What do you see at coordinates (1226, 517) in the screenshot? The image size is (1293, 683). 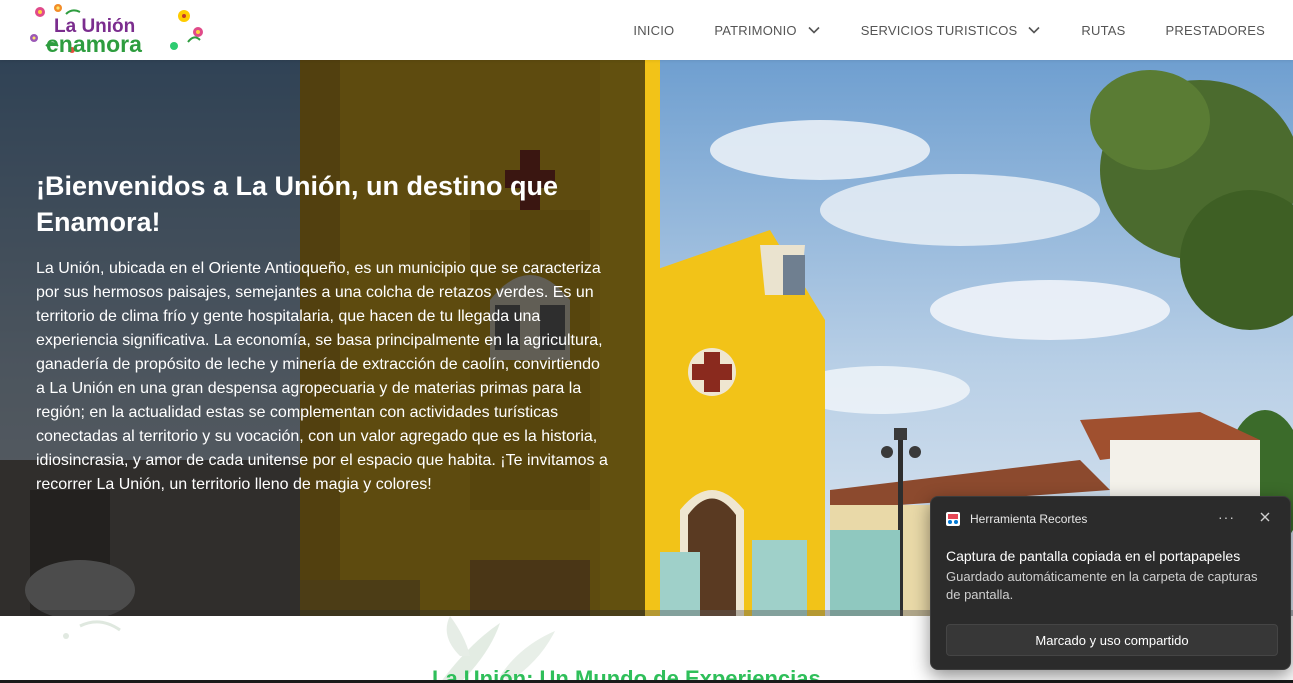 I see `more-options-icon: ···` at bounding box center [1226, 517].